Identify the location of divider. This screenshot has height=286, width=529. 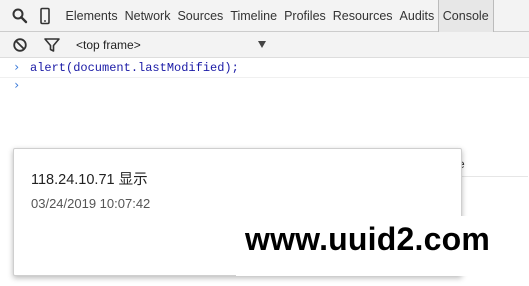
(493, 176).